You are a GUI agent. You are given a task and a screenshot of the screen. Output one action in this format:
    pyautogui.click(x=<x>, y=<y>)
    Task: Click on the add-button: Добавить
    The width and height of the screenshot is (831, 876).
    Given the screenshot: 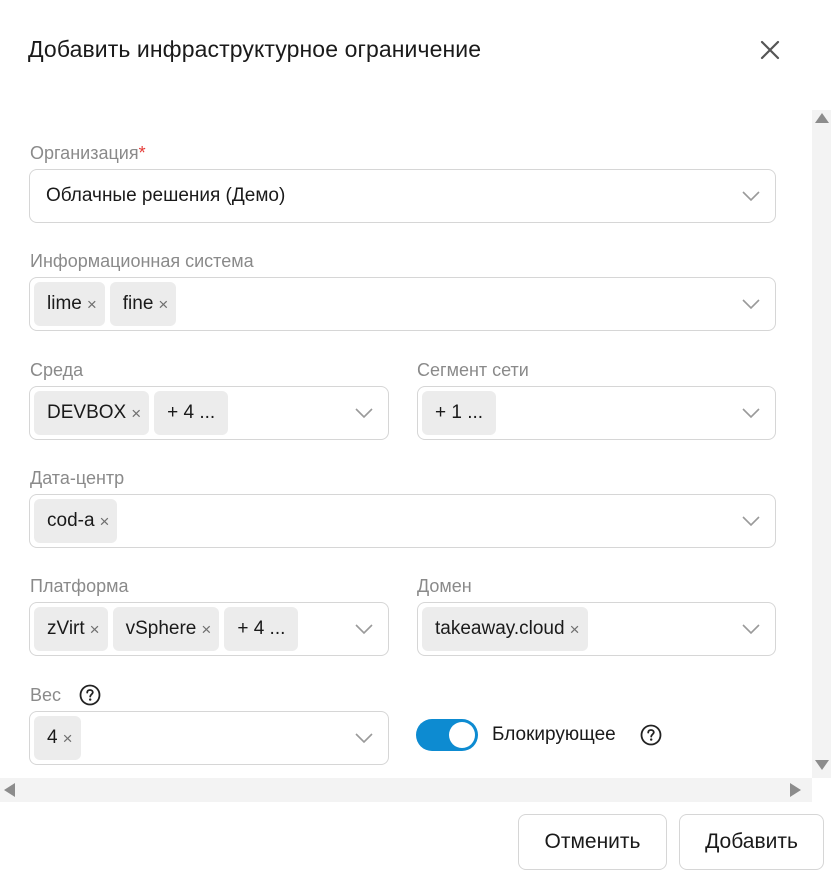 What is the action you would take?
    pyautogui.click(x=751, y=842)
    